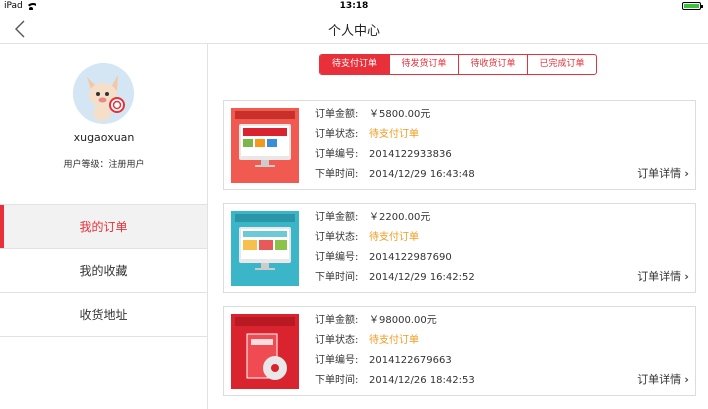  What do you see at coordinates (561, 64) in the screenshot?
I see `tab-completed: 已完成订单` at bounding box center [561, 64].